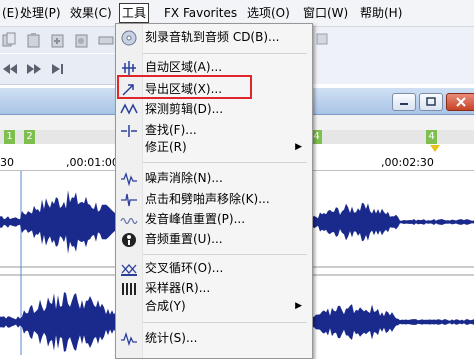  What do you see at coordinates (184, 87) in the screenshot?
I see `highlight-box` at bounding box center [184, 87].